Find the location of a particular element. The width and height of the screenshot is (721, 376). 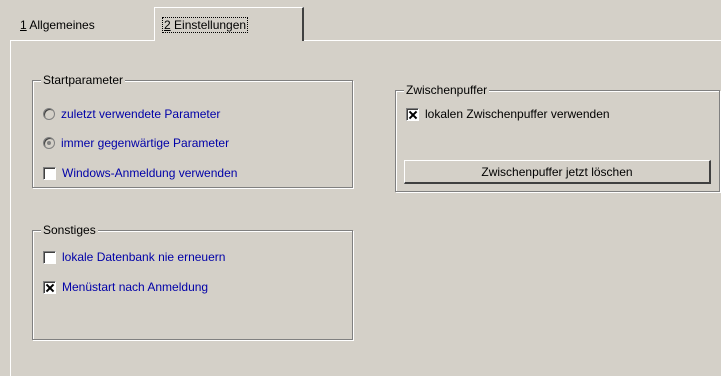

check-windows-anmeldung: Windows-Anmeldung verwenden is located at coordinates (140, 173).